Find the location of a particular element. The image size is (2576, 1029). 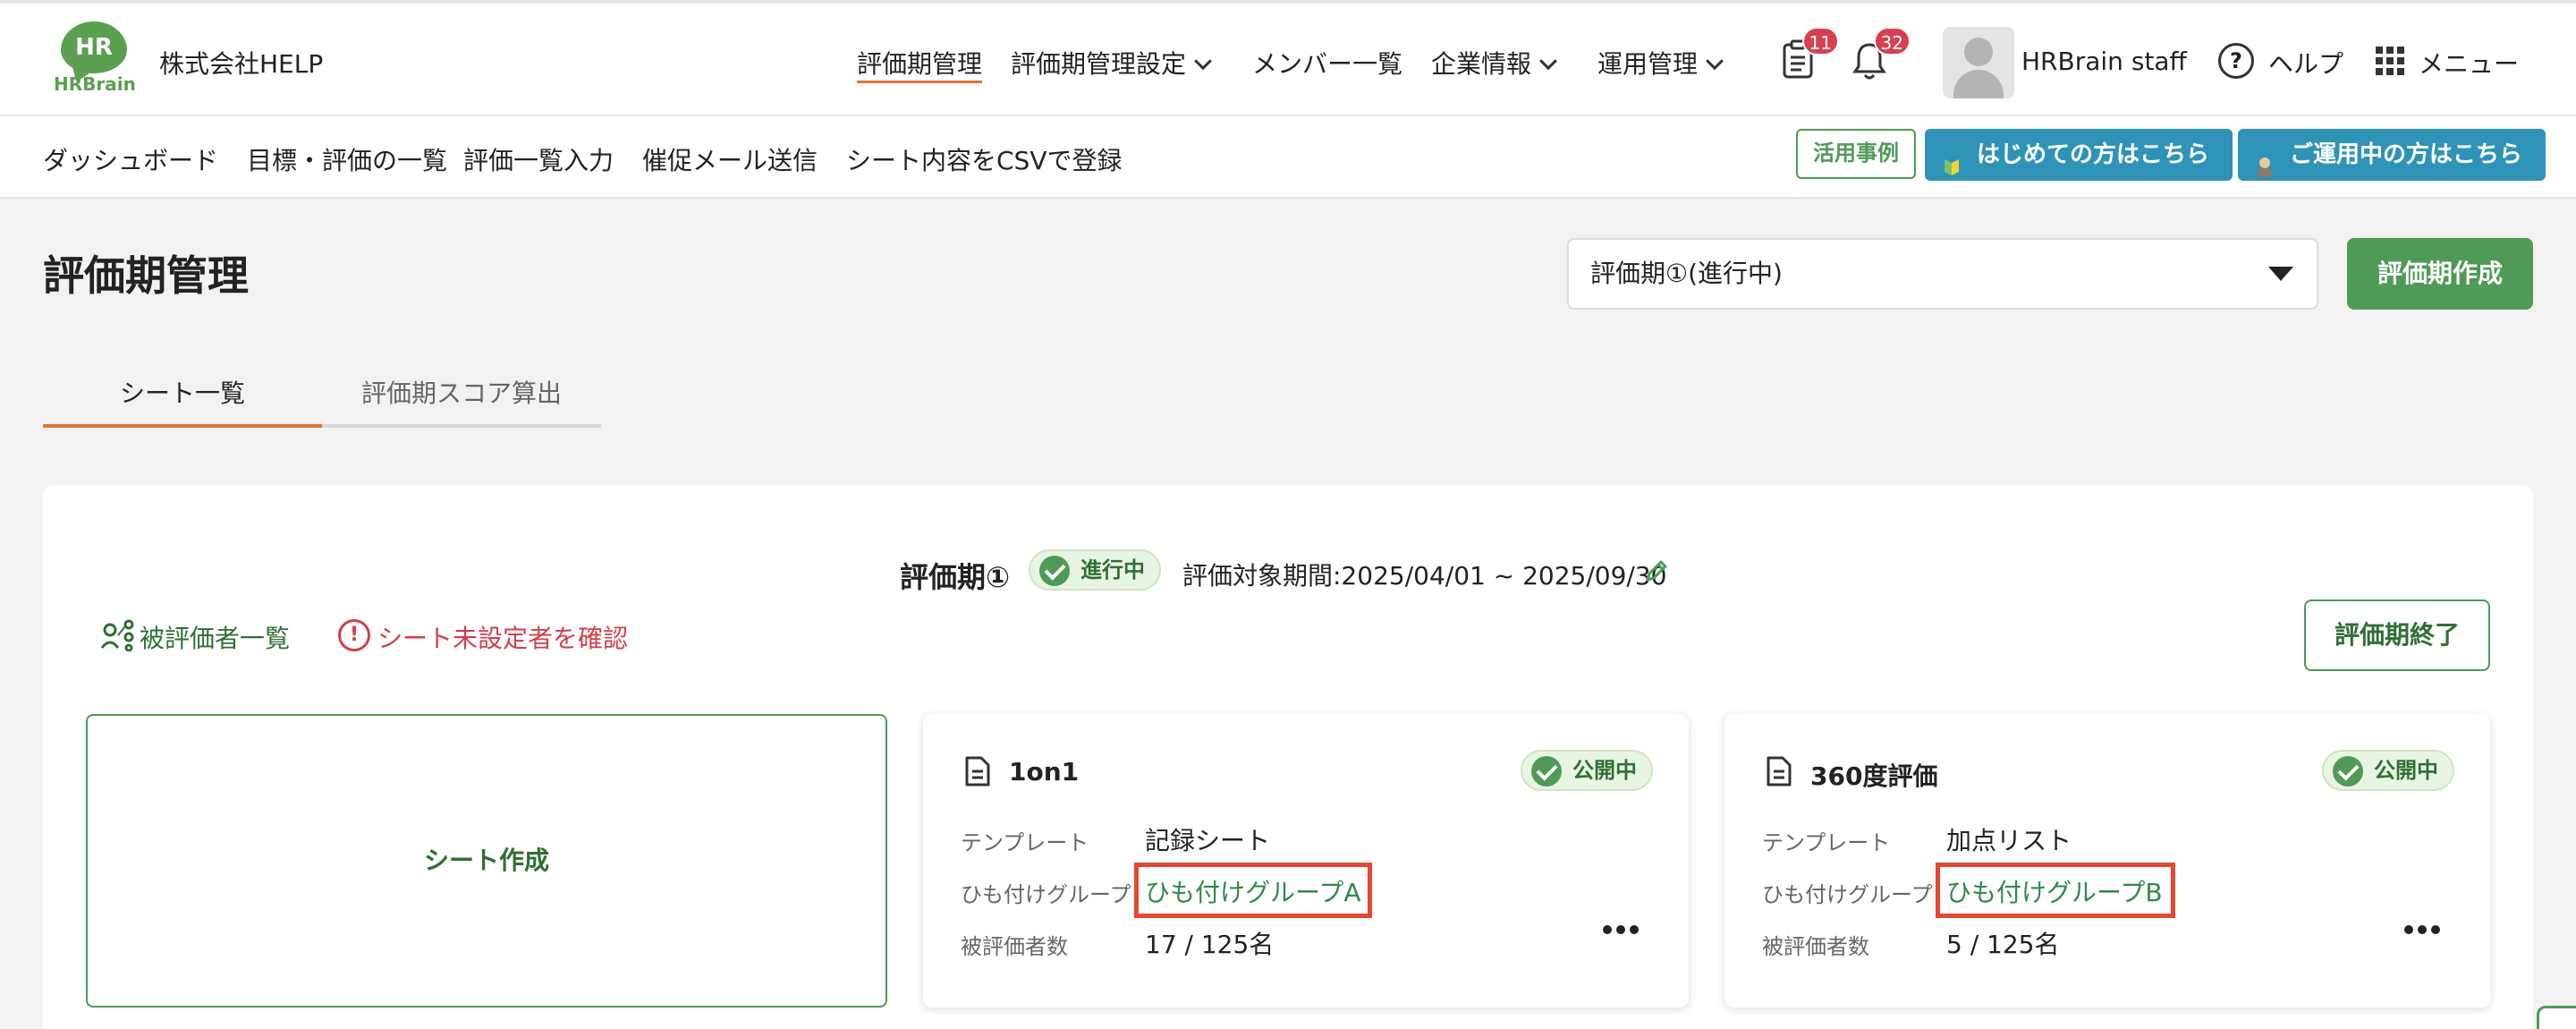

operating-person-icon is located at coordinates (2264, 160).